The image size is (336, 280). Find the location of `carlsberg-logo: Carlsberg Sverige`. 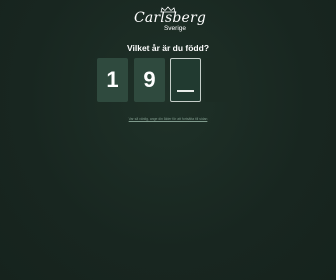

carlsberg-logo: Carlsberg Sverige is located at coordinates (168, 19).